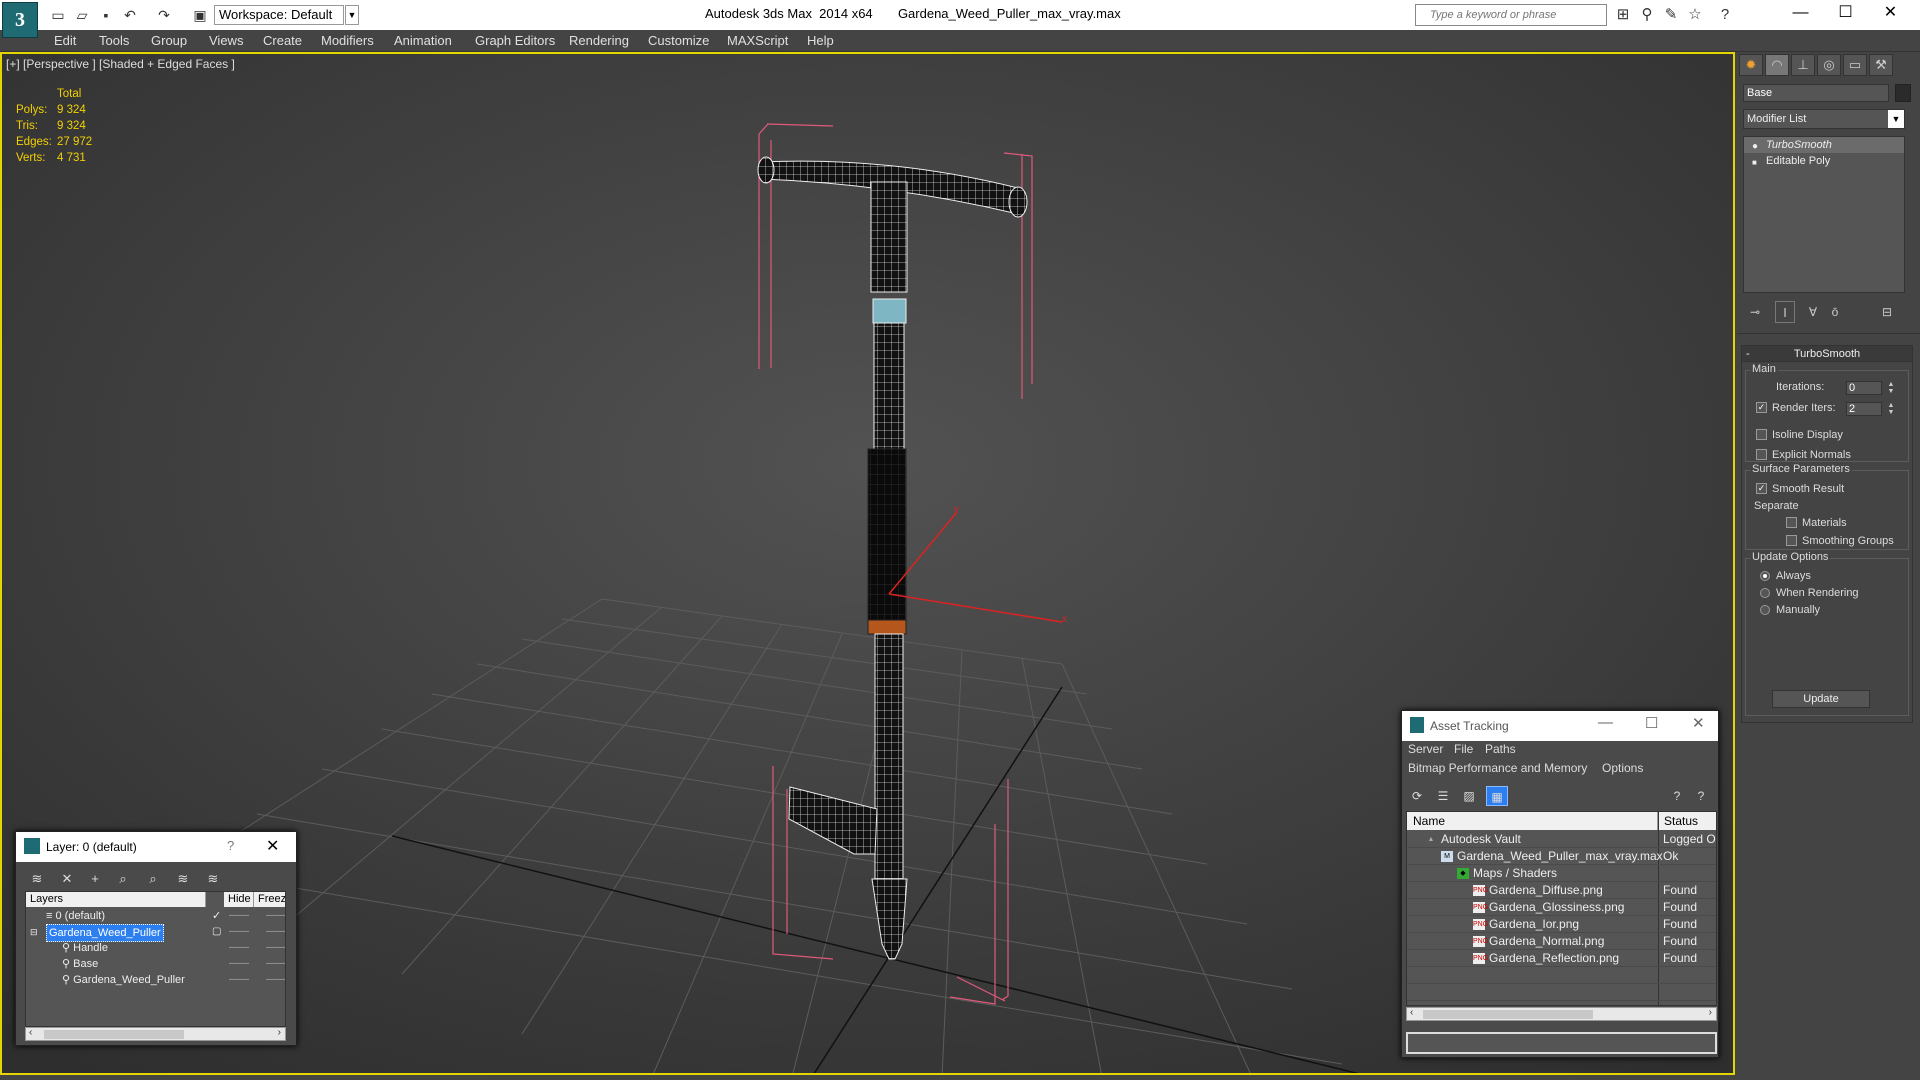 The width and height of the screenshot is (1920, 1080). Describe the element at coordinates (282, 40) in the screenshot. I see `menu-create: Create` at that location.